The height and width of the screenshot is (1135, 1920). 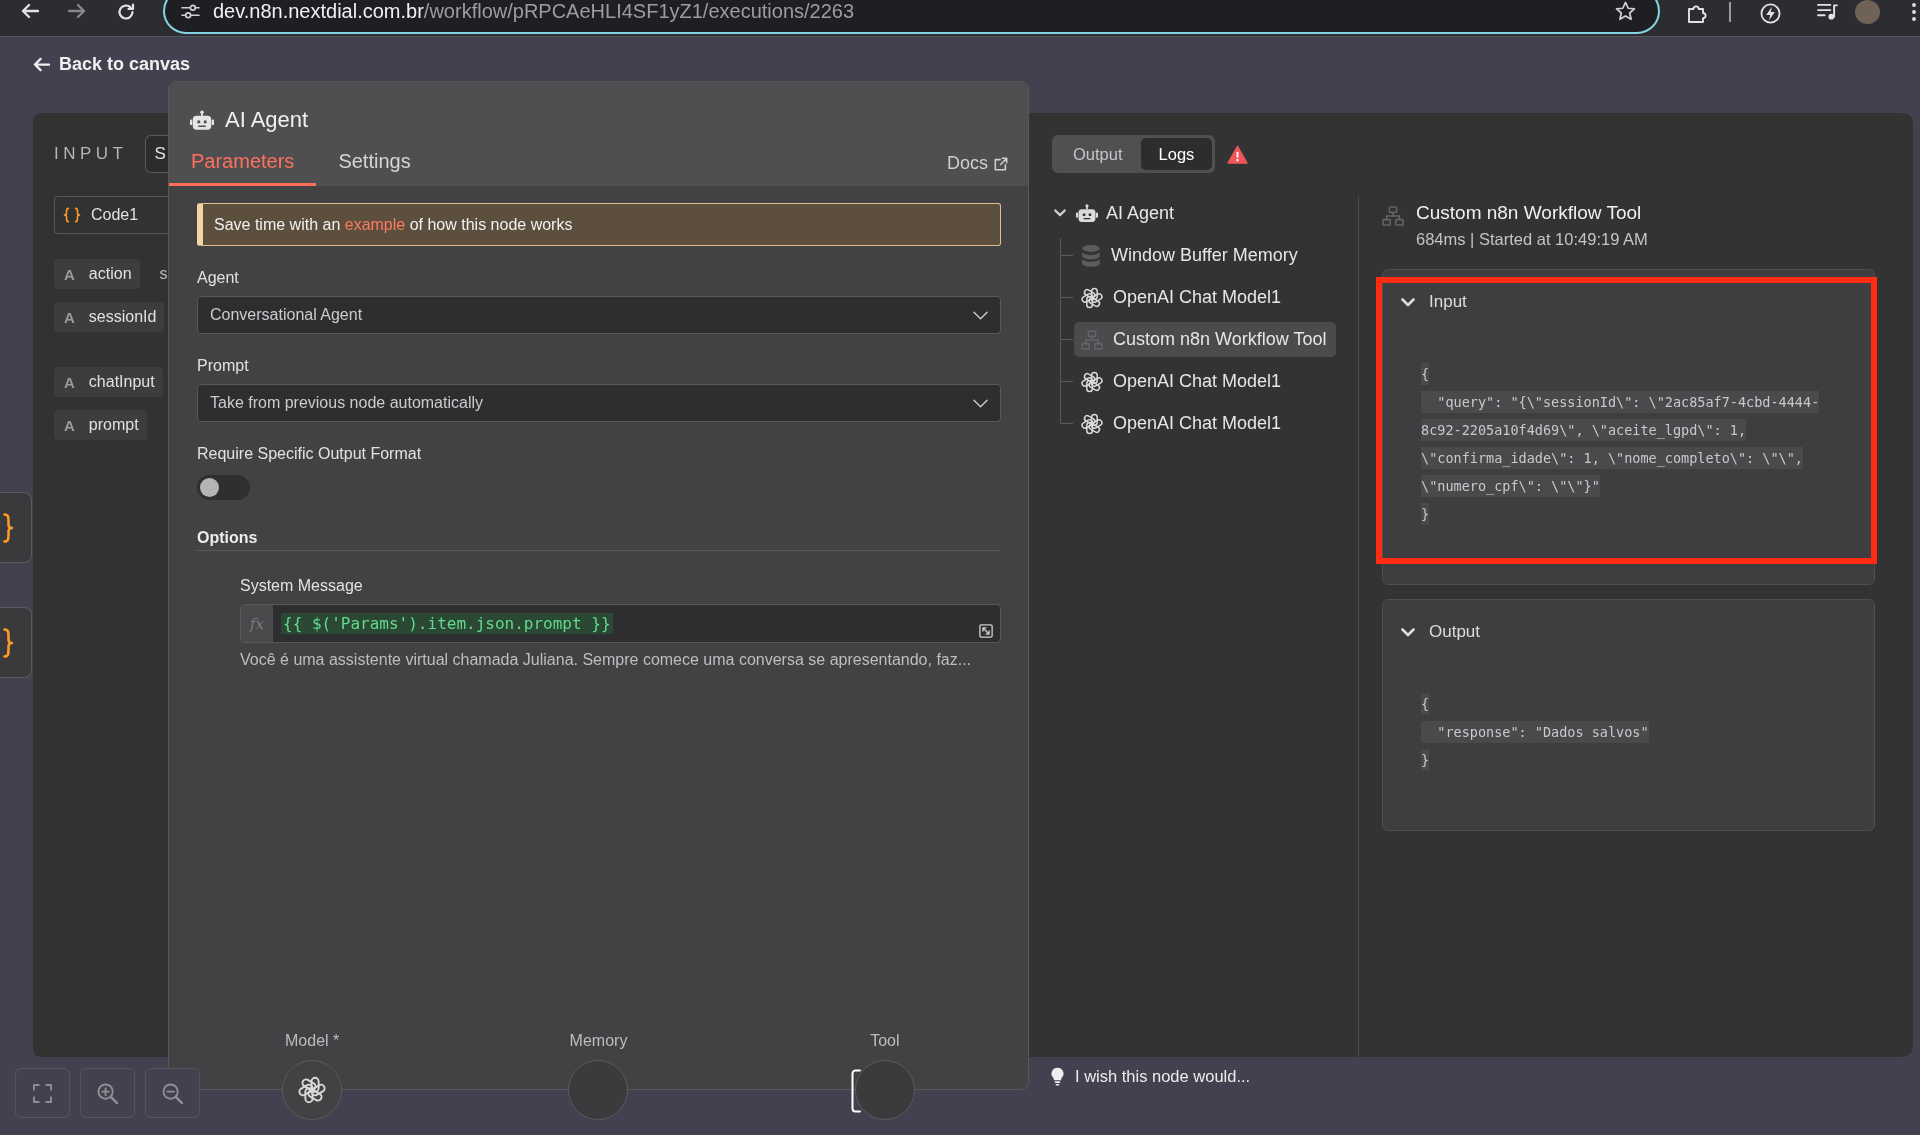 I want to click on bolt-circle-icon, so click(x=1770, y=13).